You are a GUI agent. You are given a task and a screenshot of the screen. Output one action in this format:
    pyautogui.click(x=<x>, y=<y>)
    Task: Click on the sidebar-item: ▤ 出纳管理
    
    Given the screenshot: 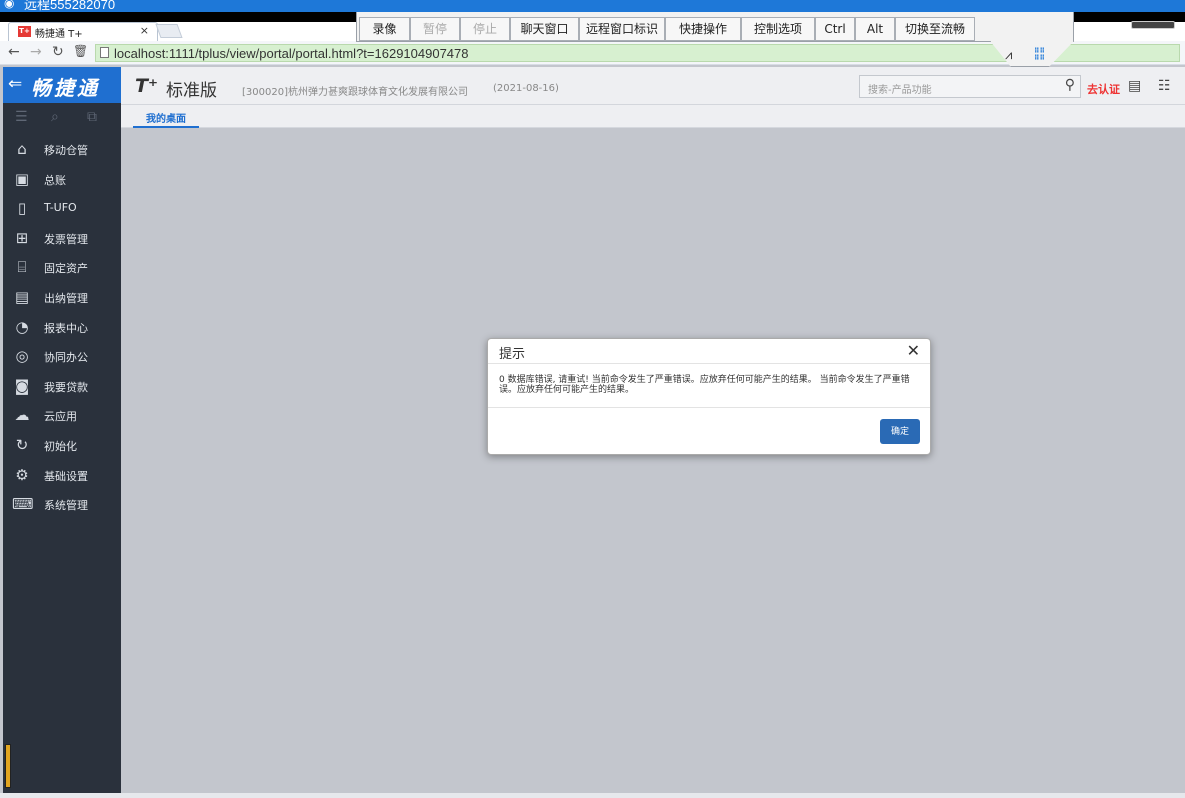 What is the action you would take?
    pyautogui.click(x=62, y=297)
    